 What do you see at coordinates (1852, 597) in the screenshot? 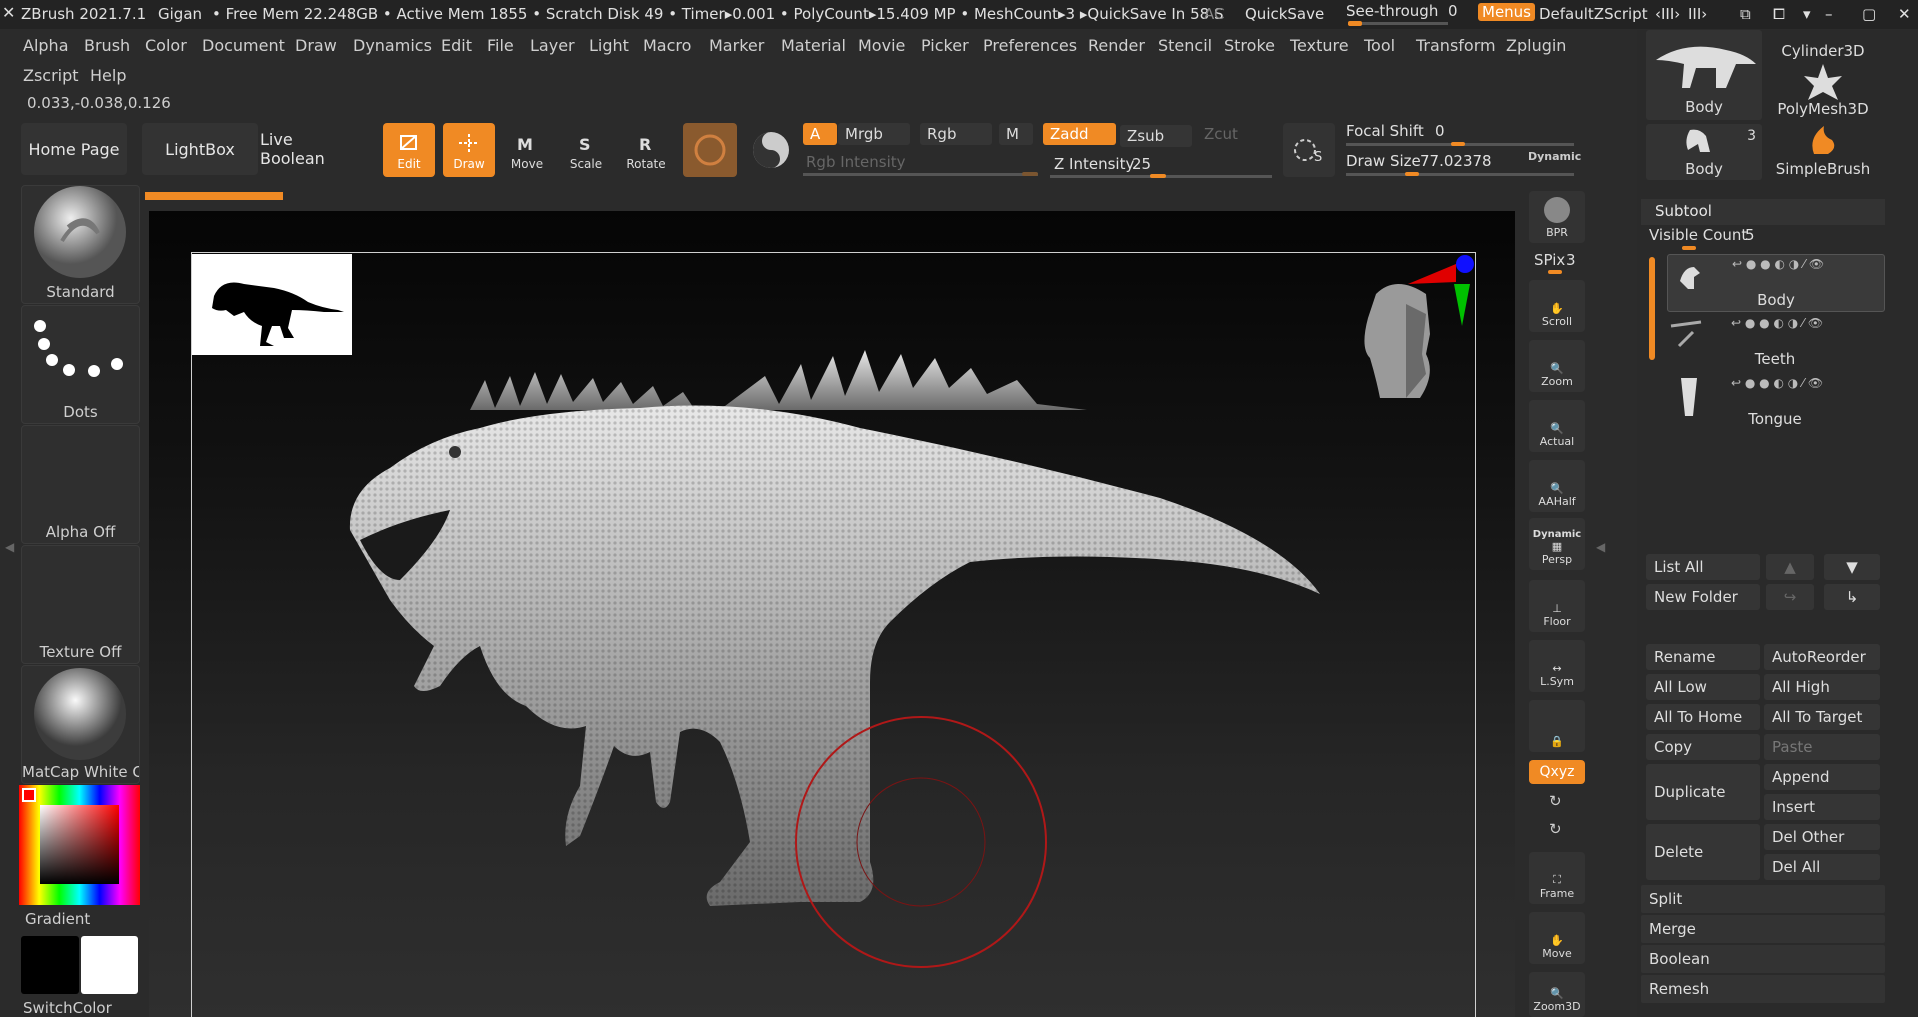
I see `folder-down-icon: ↳` at bounding box center [1852, 597].